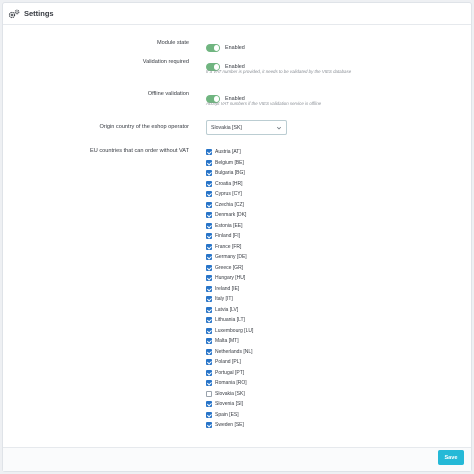  I want to click on country-checkbox-item: Cyprus [CY], so click(229, 194).